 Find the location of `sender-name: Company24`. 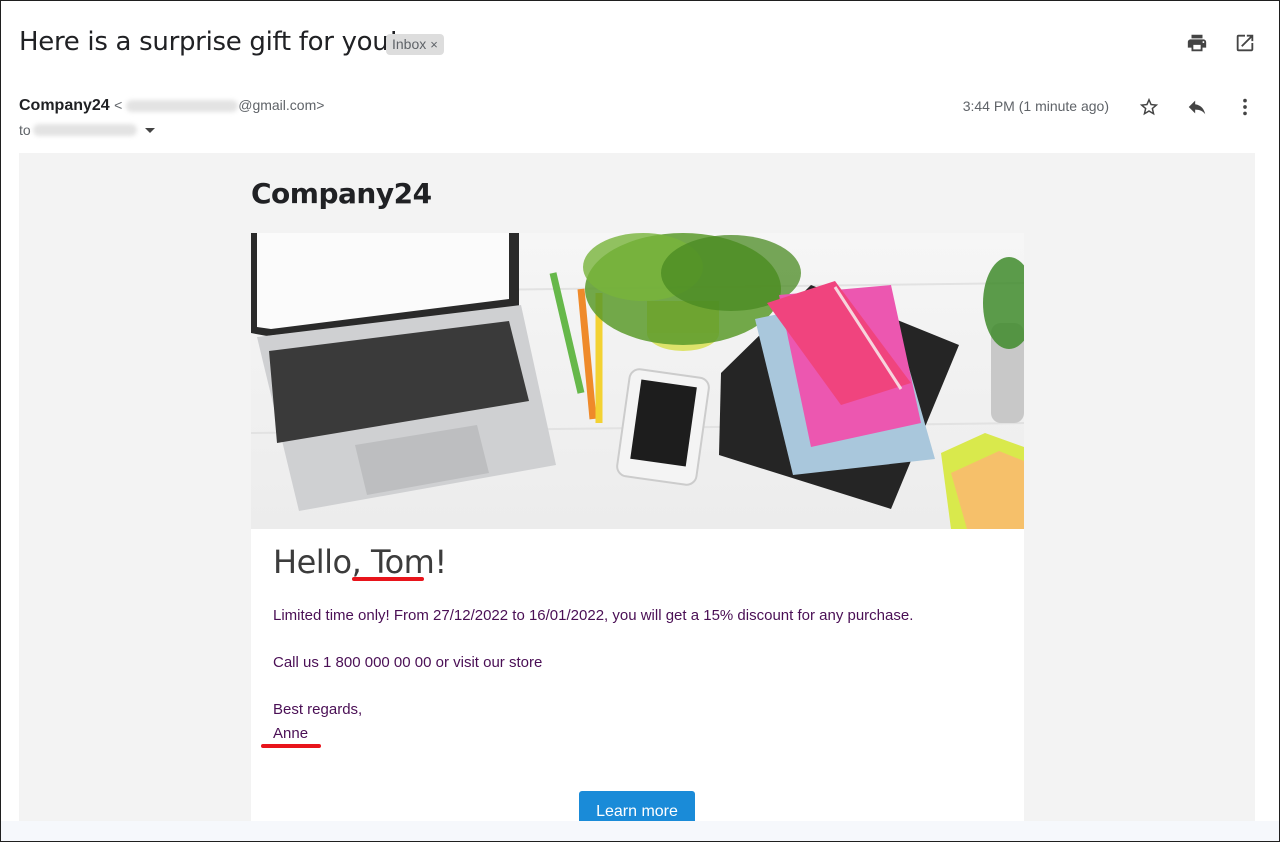

sender-name: Company24 is located at coordinates (64, 105).